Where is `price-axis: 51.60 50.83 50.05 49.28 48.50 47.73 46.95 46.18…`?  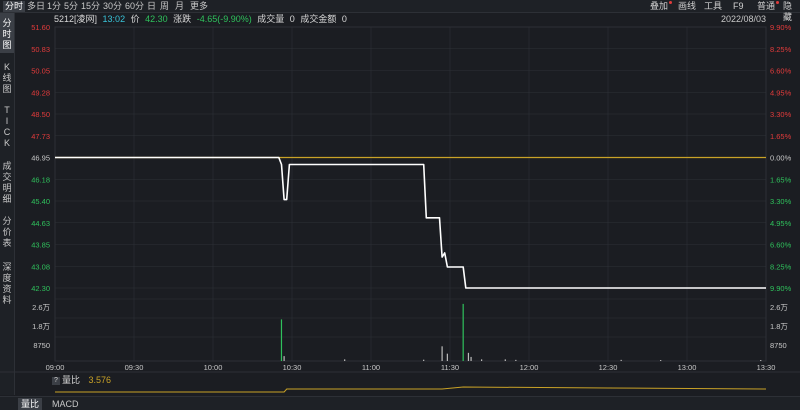 price-axis: 51.60 50.83 50.05 49.28 48.50 47.73 46.95 46.18… is located at coordinates (40, 158).